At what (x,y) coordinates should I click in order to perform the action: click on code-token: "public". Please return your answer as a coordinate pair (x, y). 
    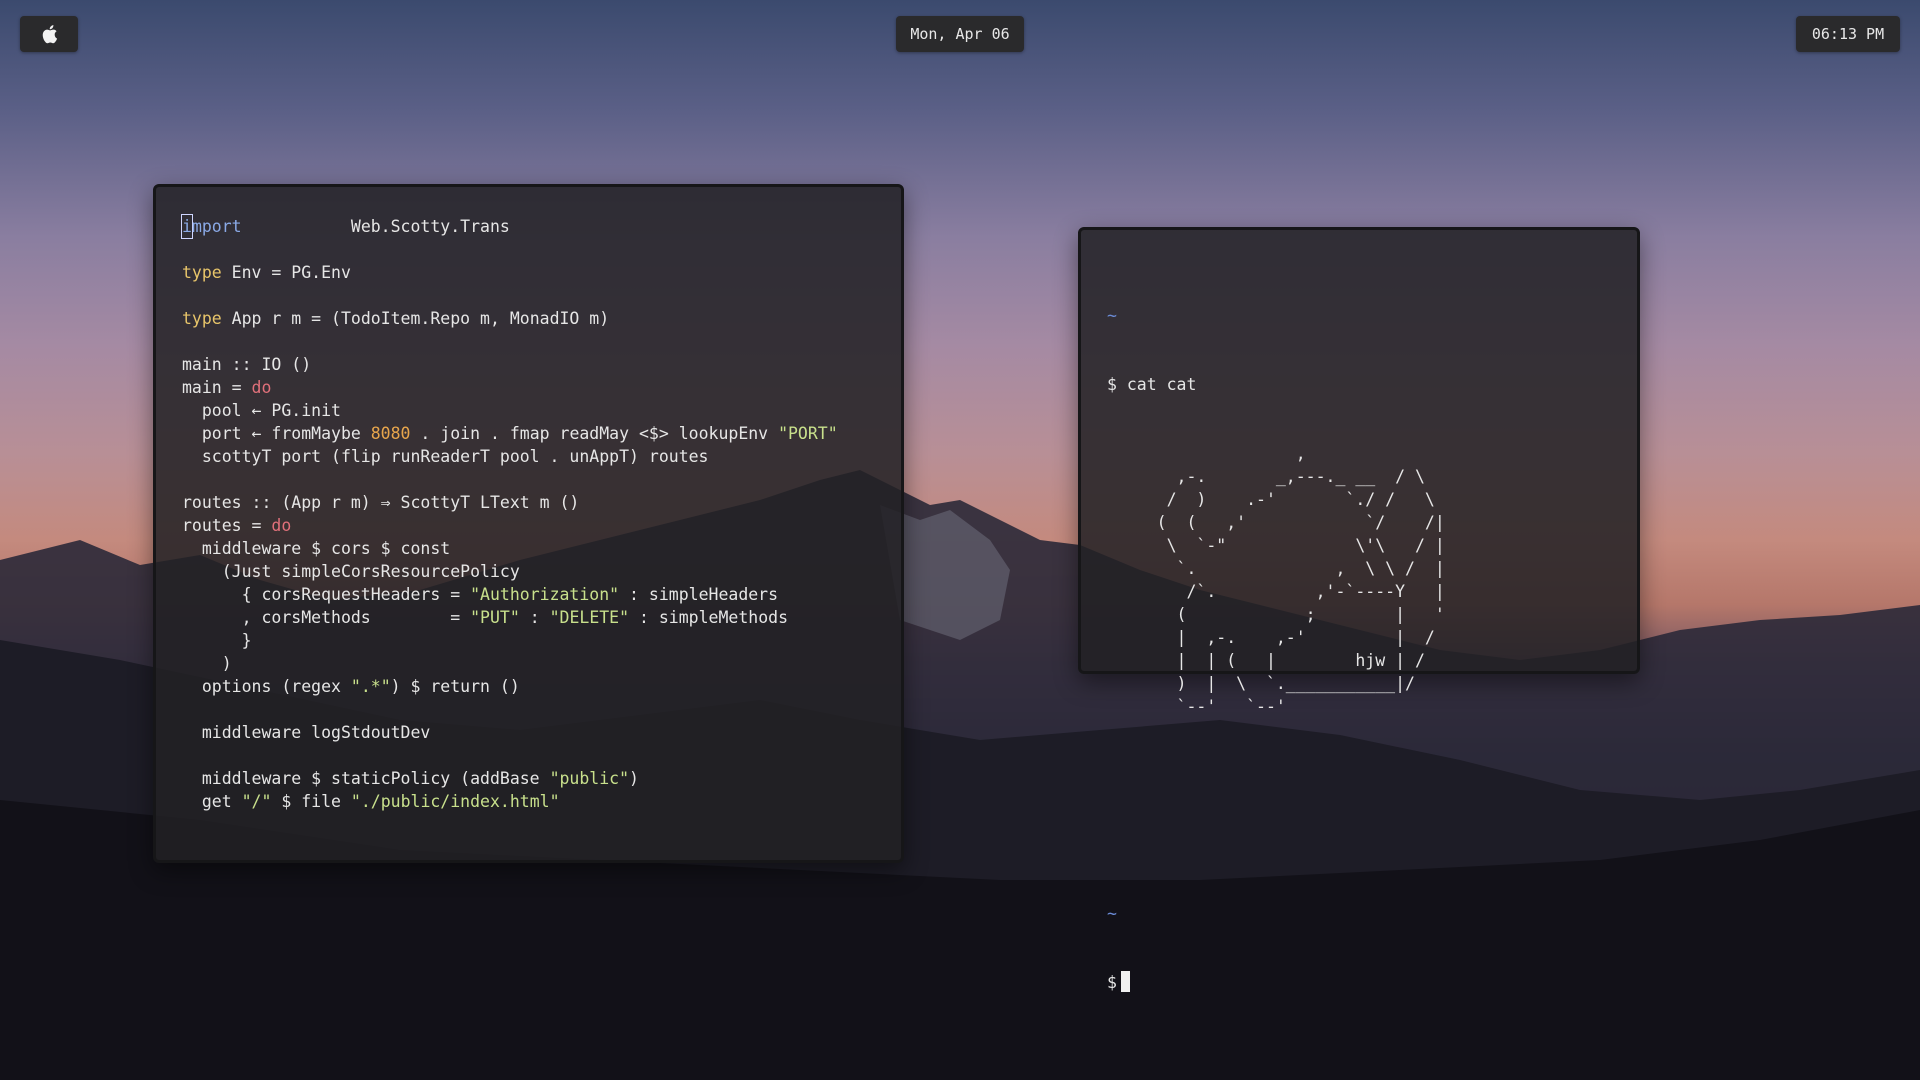
    Looking at the image, I should click on (589, 778).